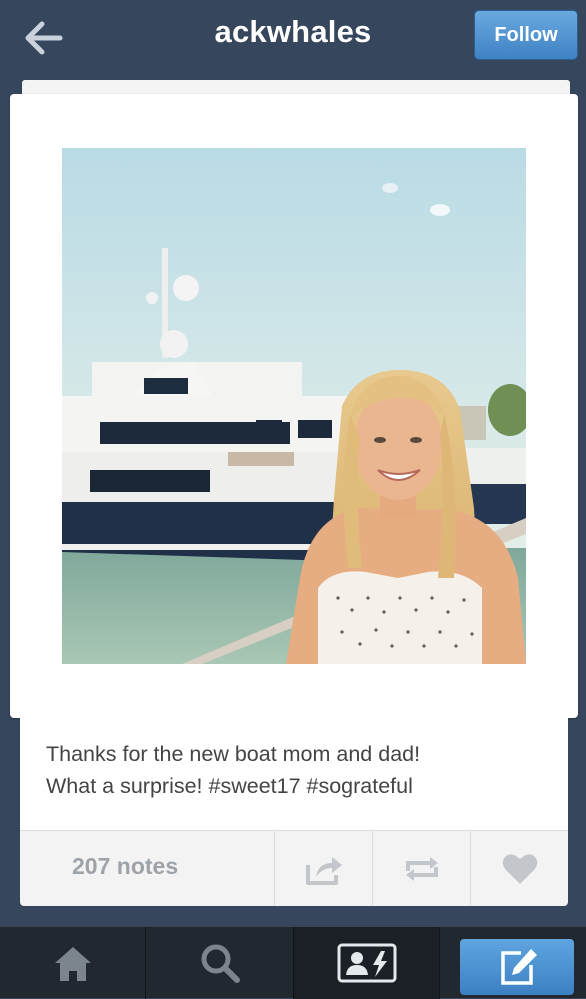 The height and width of the screenshot is (999, 586). I want to click on follow-button: Follow, so click(526, 35).